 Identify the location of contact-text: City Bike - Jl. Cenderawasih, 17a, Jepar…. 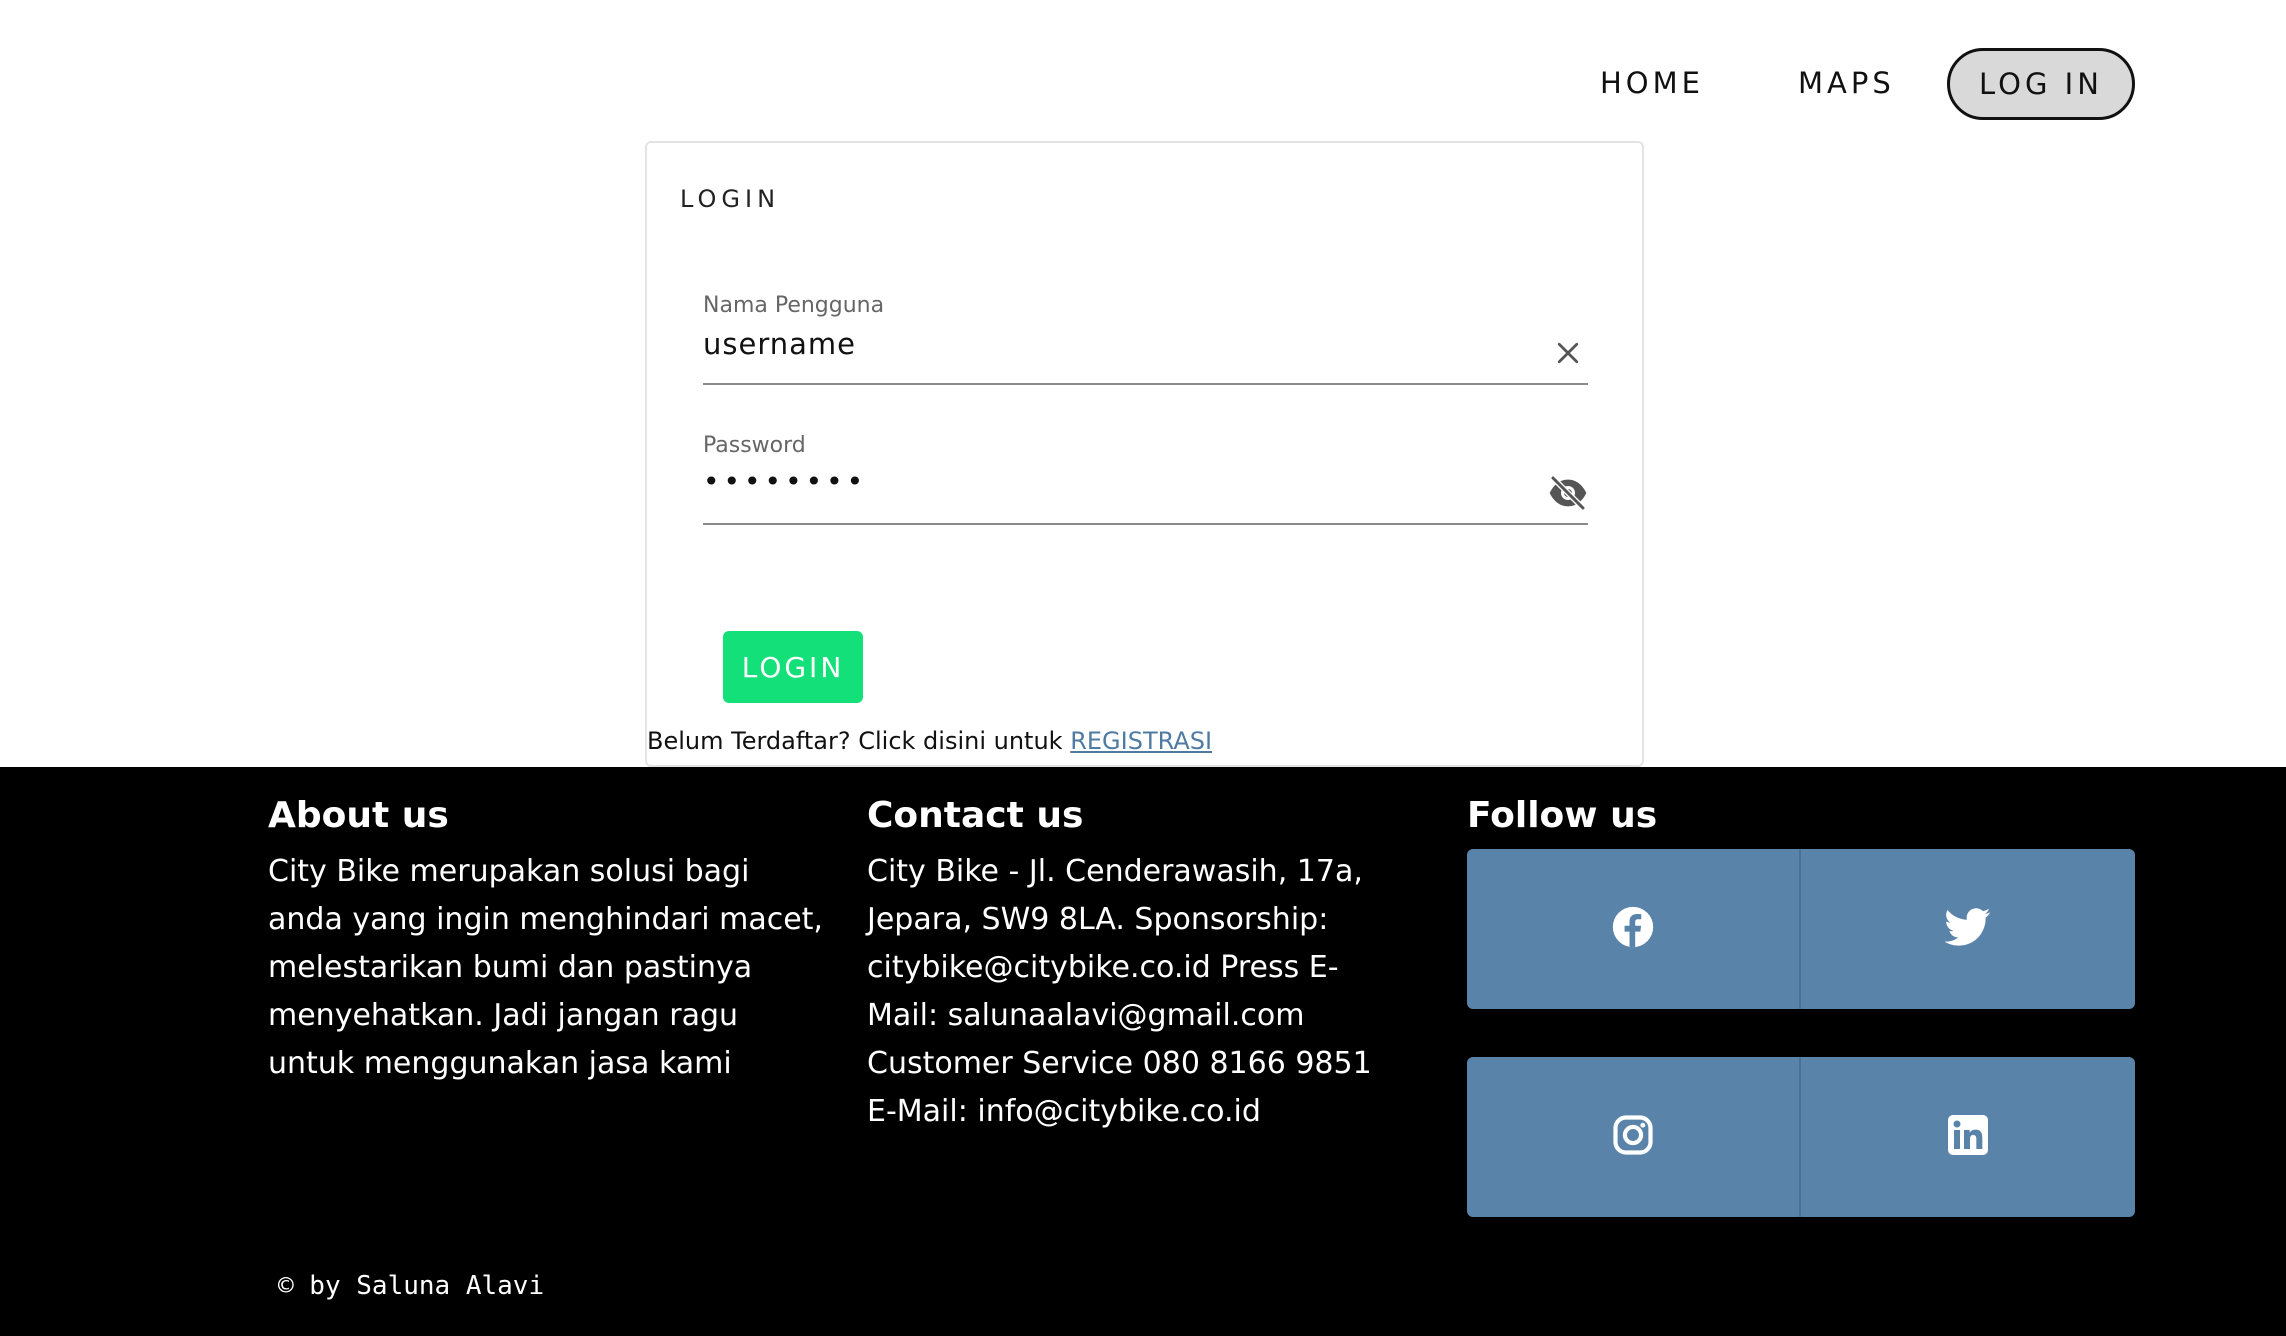
(1119, 991).